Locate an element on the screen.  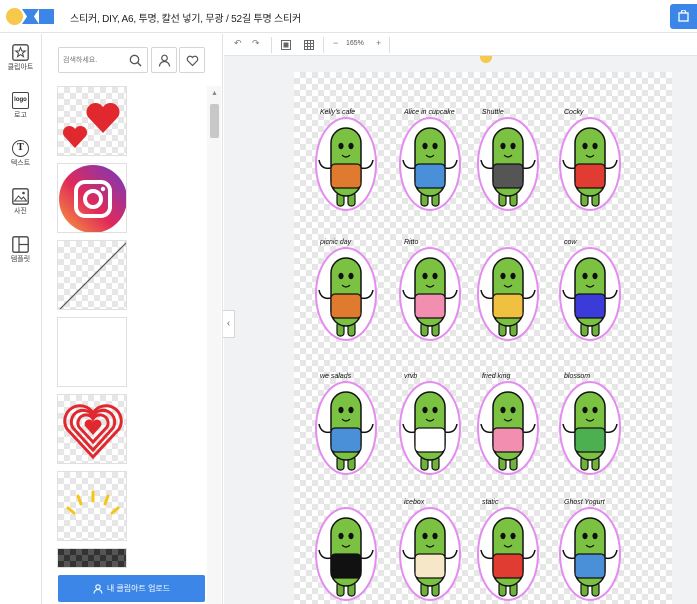
scrollbar-thumb is located at coordinates (214, 121).